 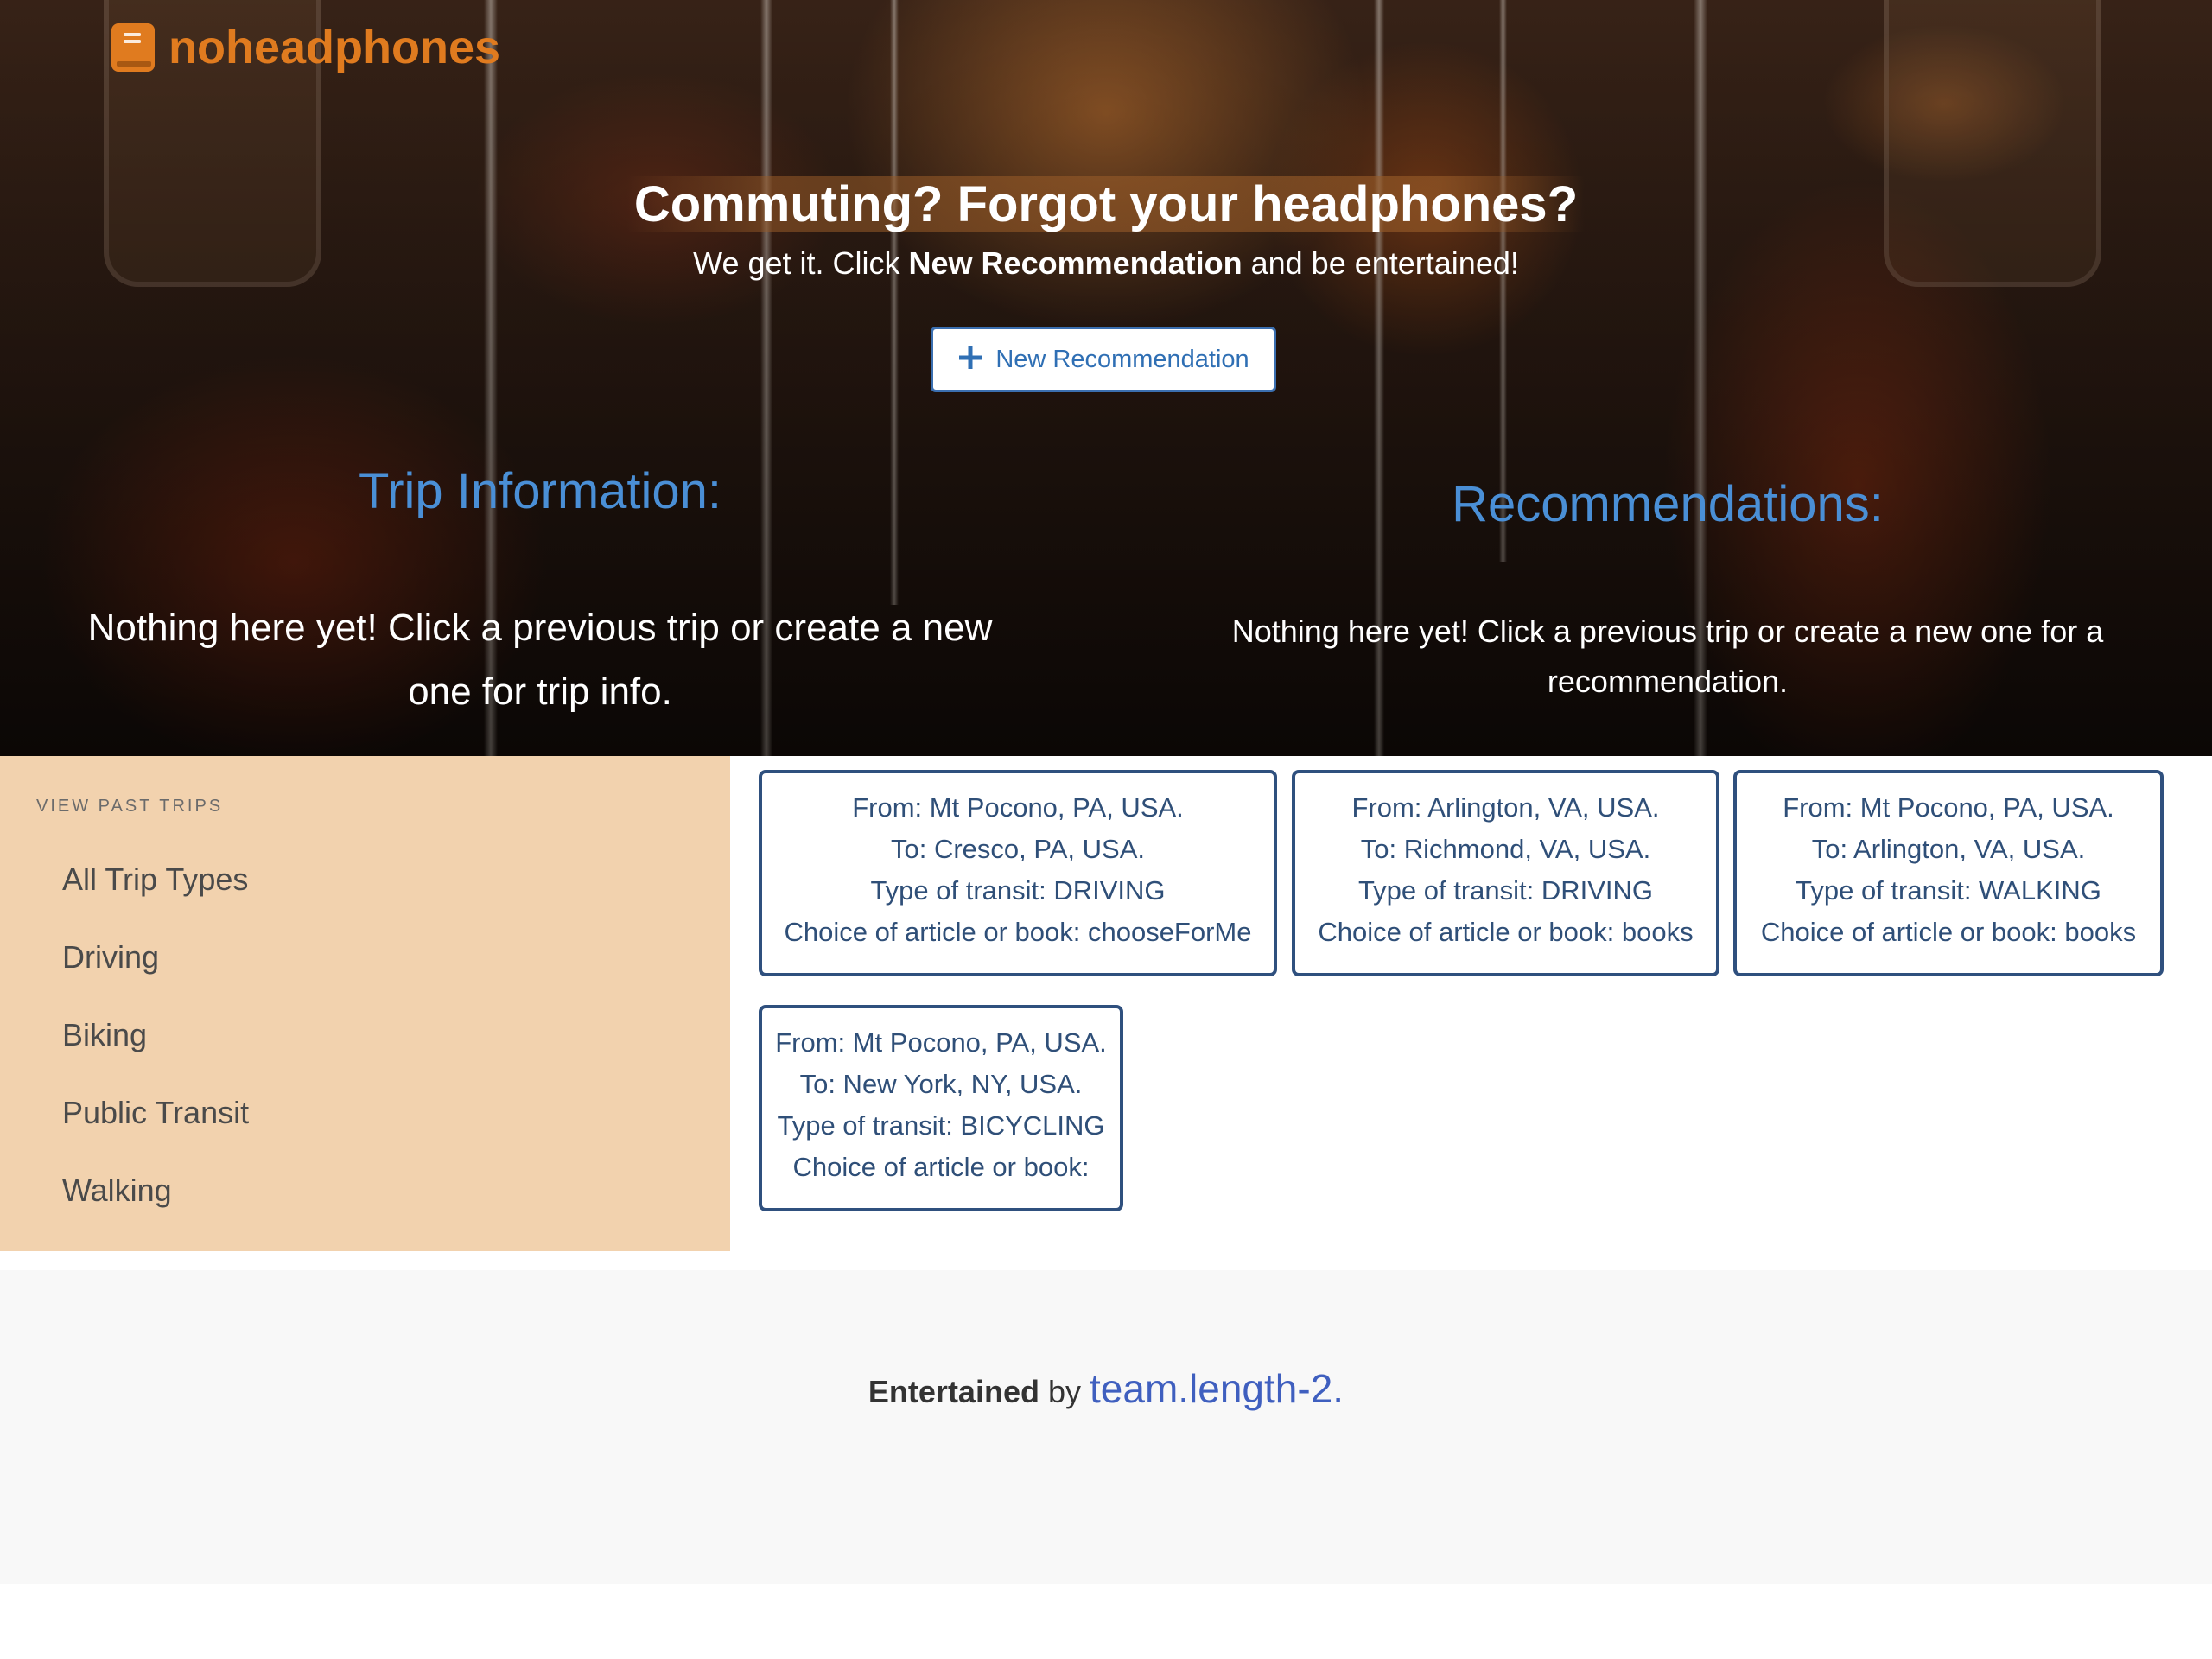 What do you see at coordinates (801, 263) in the screenshot?
I see `hero-subtitle-pre: We get it. Click` at bounding box center [801, 263].